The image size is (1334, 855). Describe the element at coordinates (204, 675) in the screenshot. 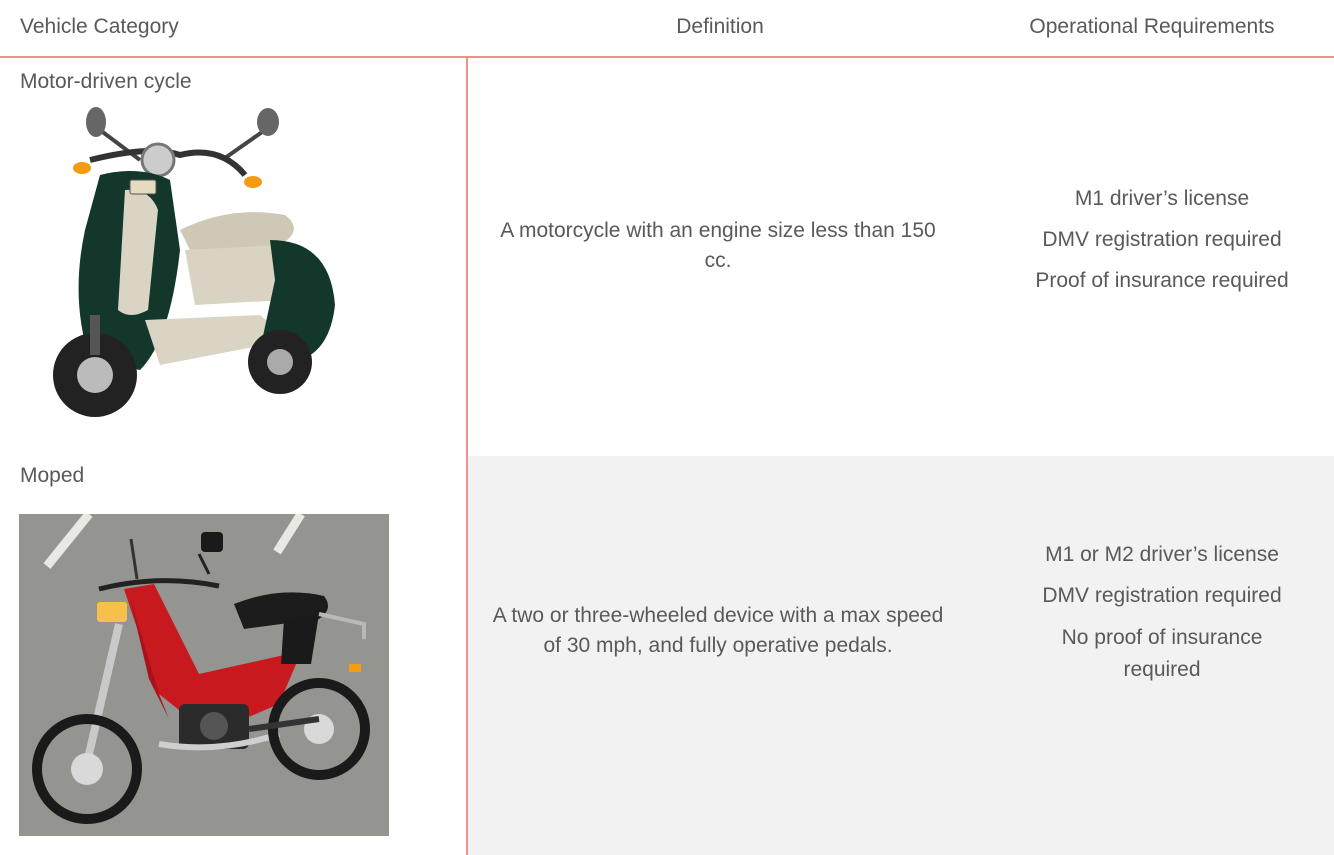

I see `moped-photo-icon` at that location.